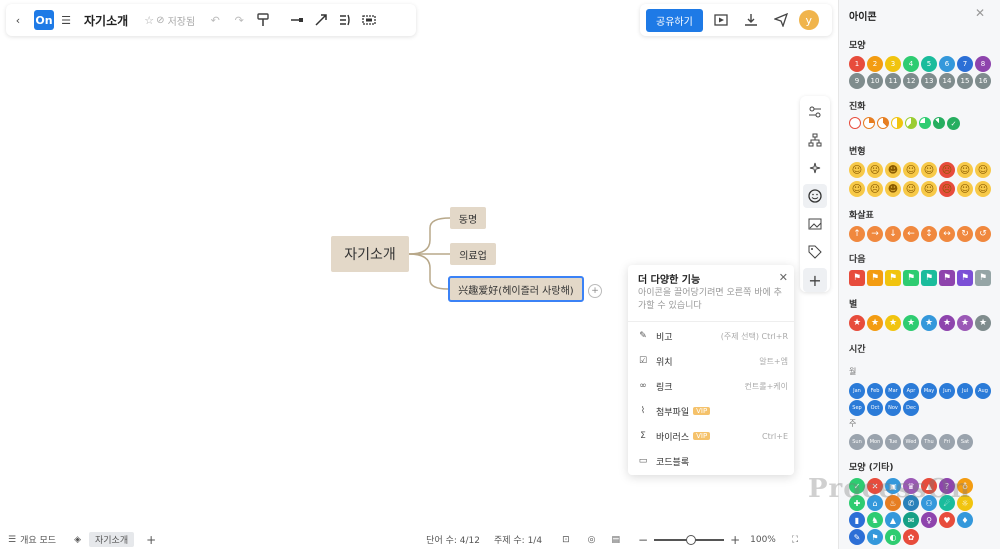 The height and width of the screenshot is (549, 1000). What do you see at coordinates (965, 234) in the screenshot?
I see `arrow-icon: ↻` at bounding box center [965, 234].